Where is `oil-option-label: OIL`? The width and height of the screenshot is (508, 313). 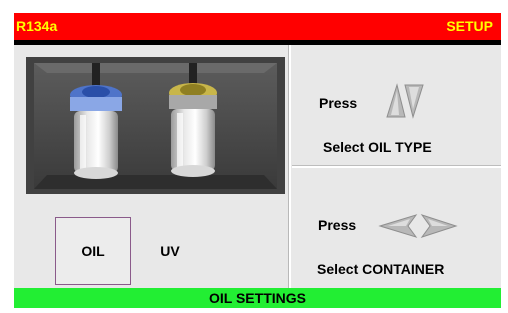 oil-option-label: OIL is located at coordinates (93, 251).